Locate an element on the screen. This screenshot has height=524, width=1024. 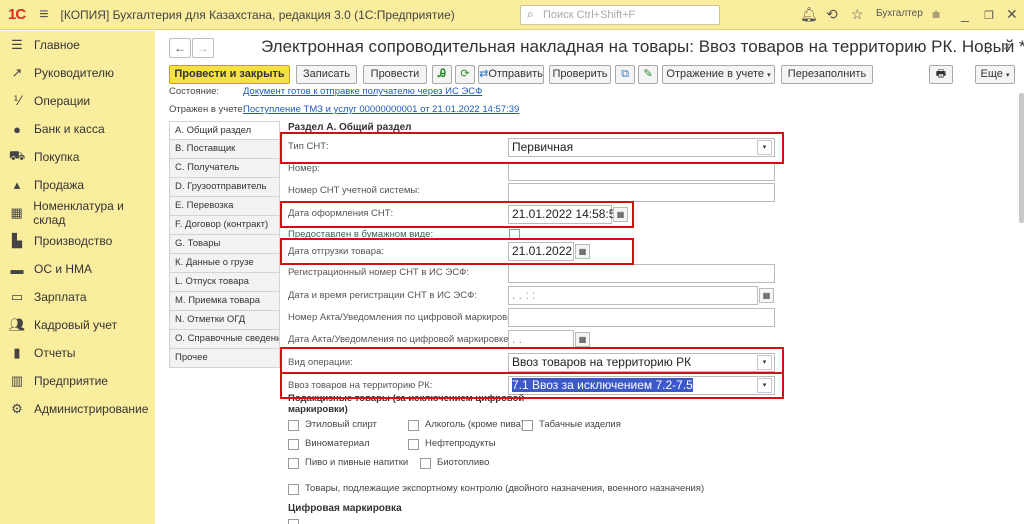
history-icon: ⟲ is located at coordinates (832, 14).